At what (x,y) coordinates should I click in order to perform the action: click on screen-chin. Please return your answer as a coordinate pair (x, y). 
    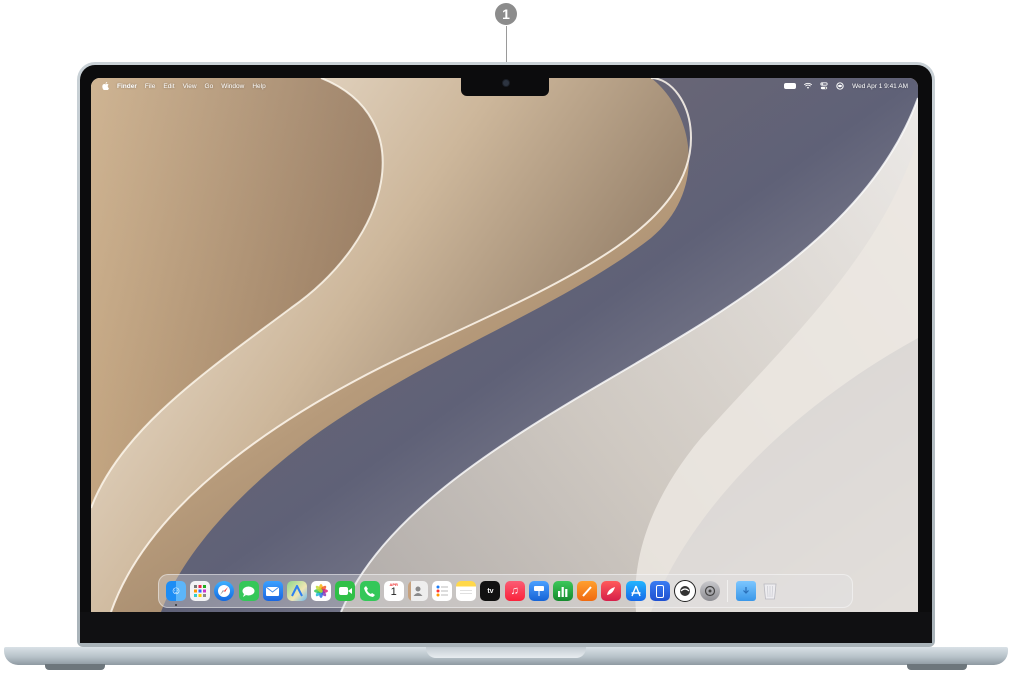
    Looking at the image, I should click on (506, 627).